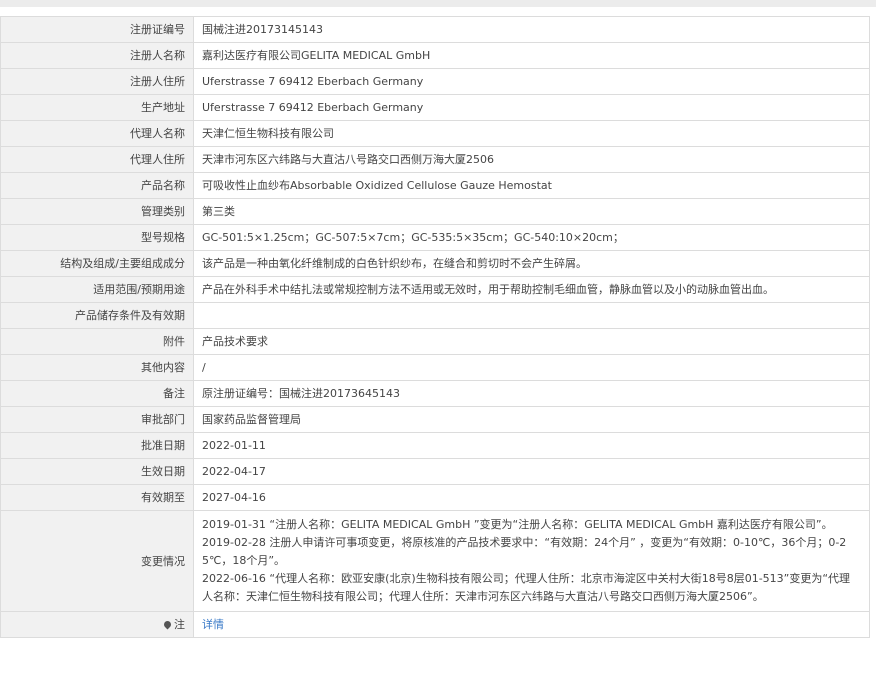 The image size is (876, 674). Describe the element at coordinates (97, 29) in the screenshot. I see `row-label: 注册证编号` at that location.